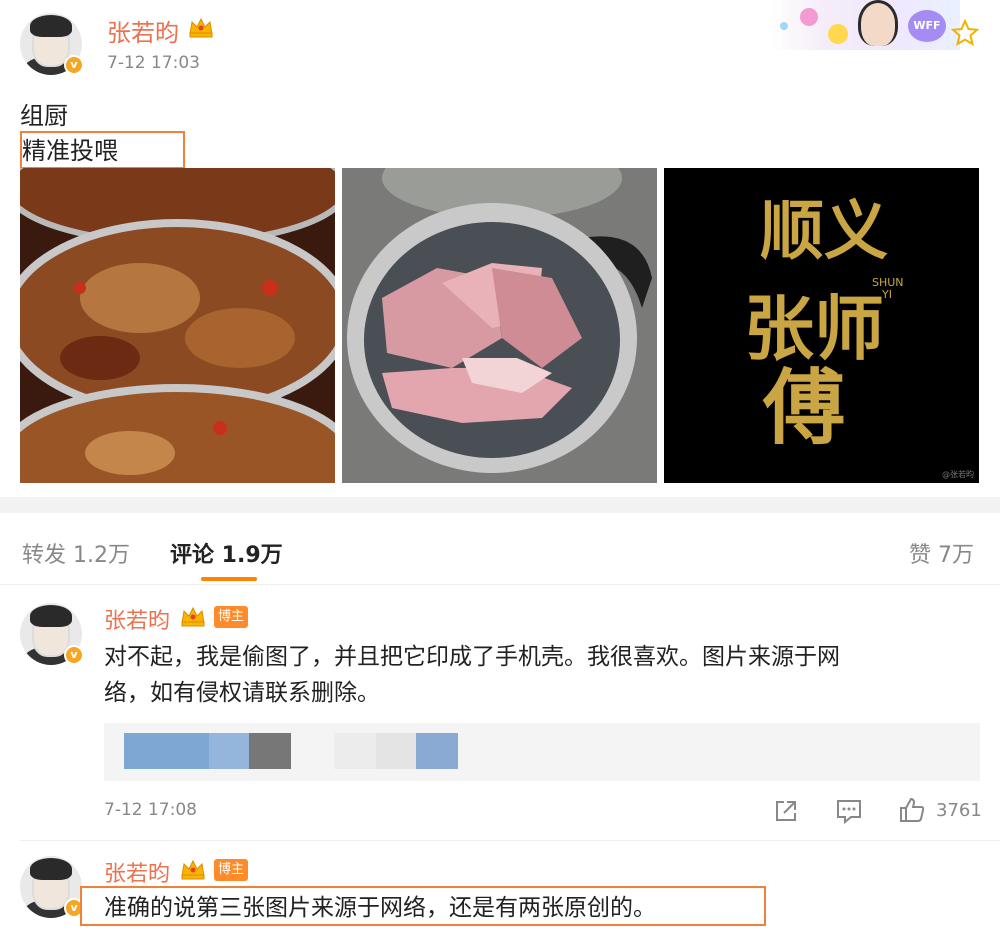 The image size is (1000, 941). Describe the element at coordinates (510, 840) in the screenshot. I see `comment-divider` at that location.